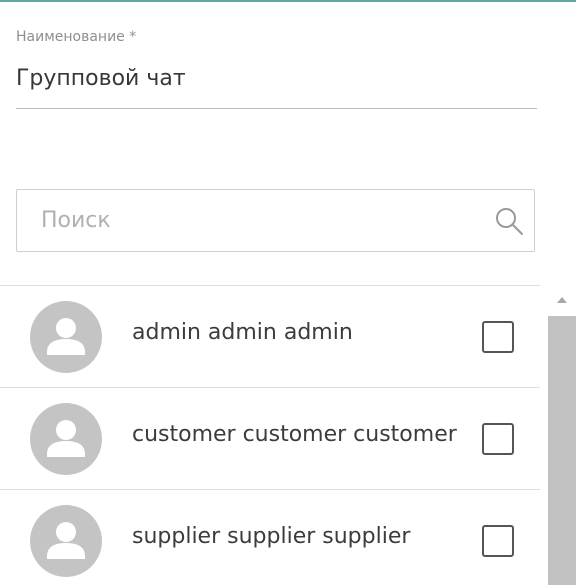 The height and width of the screenshot is (585, 576). Describe the element at coordinates (294, 434) in the screenshot. I see `user-name: customer customer customer` at that location.